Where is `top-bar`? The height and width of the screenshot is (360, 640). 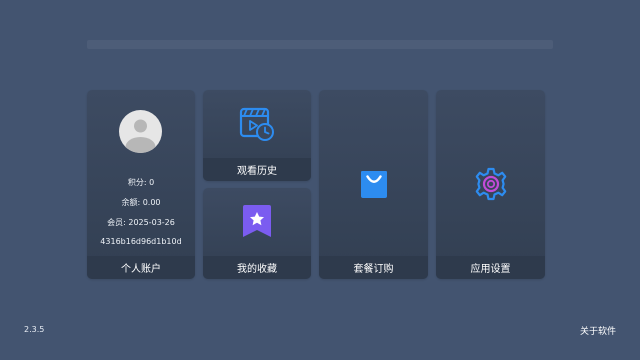
top-bar is located at coordinates (320, 44).